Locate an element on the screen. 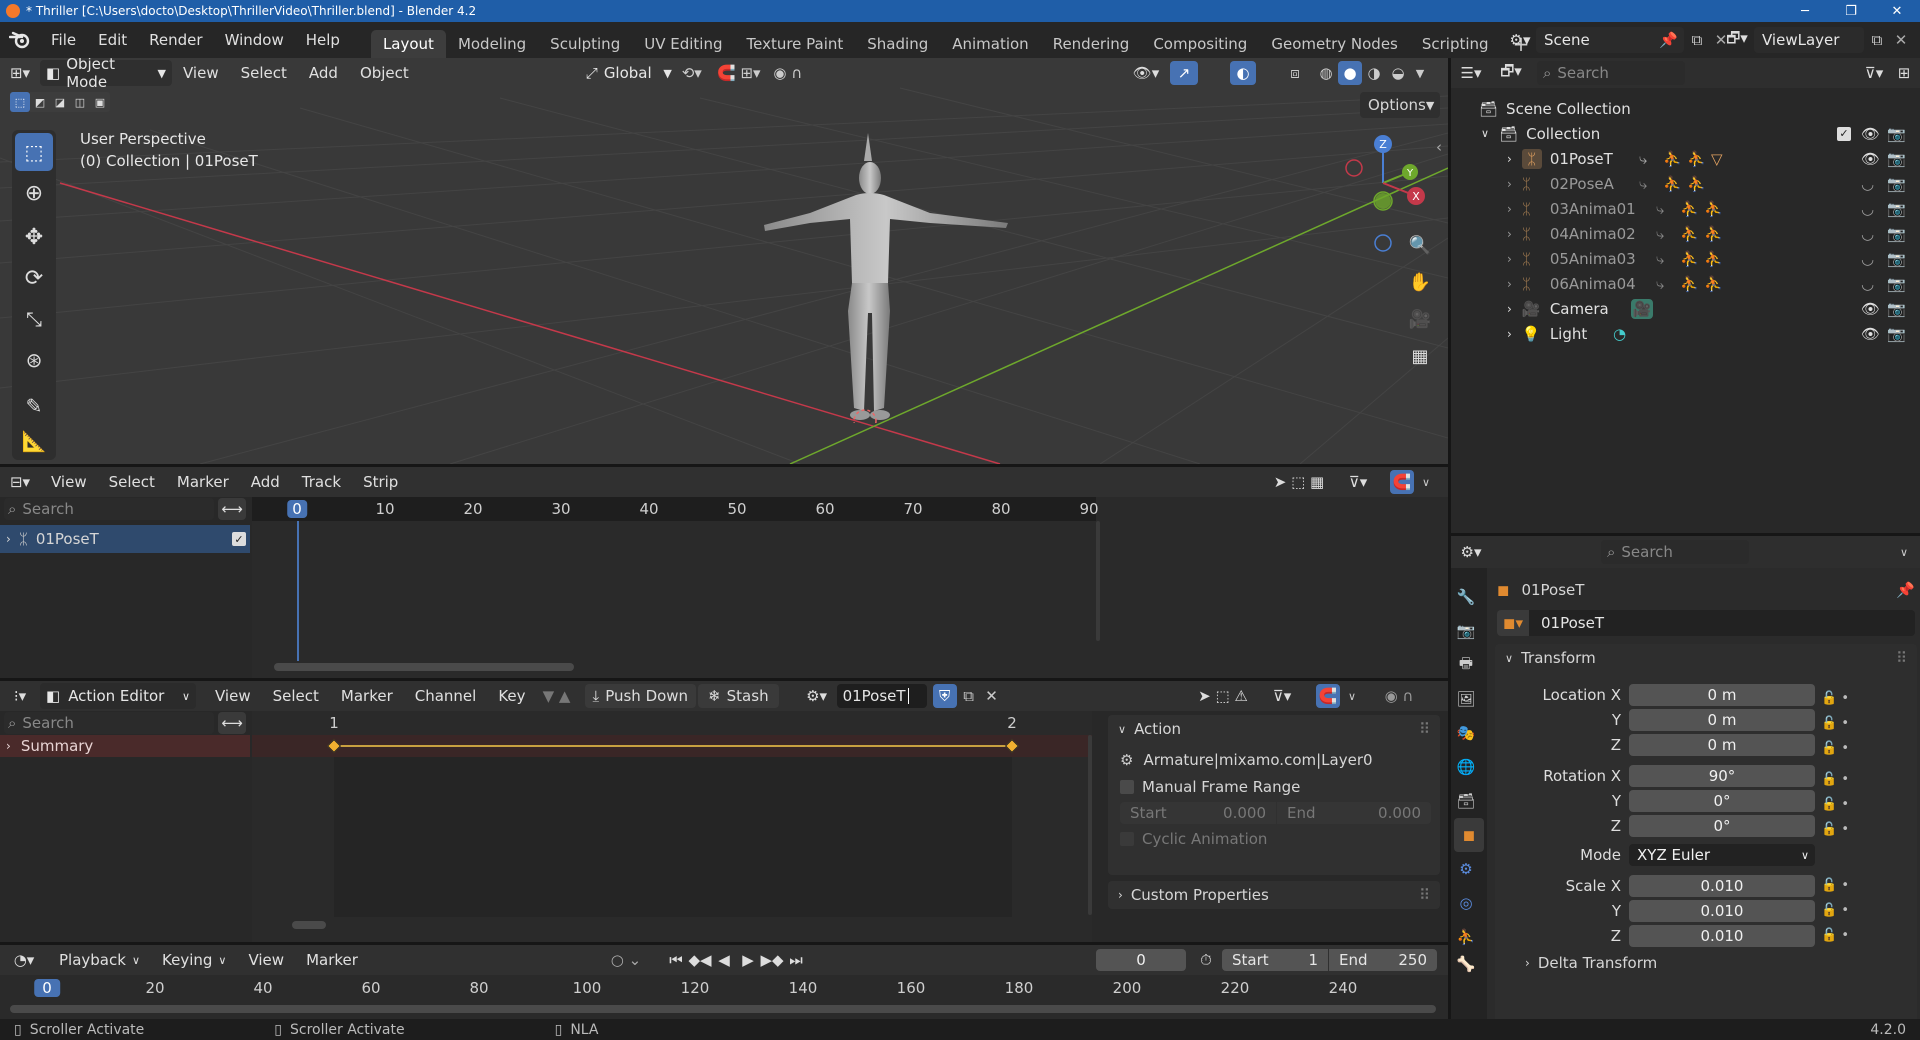  viewlayer-name-field: ViewLayer is located at coordinates (1809, 40).